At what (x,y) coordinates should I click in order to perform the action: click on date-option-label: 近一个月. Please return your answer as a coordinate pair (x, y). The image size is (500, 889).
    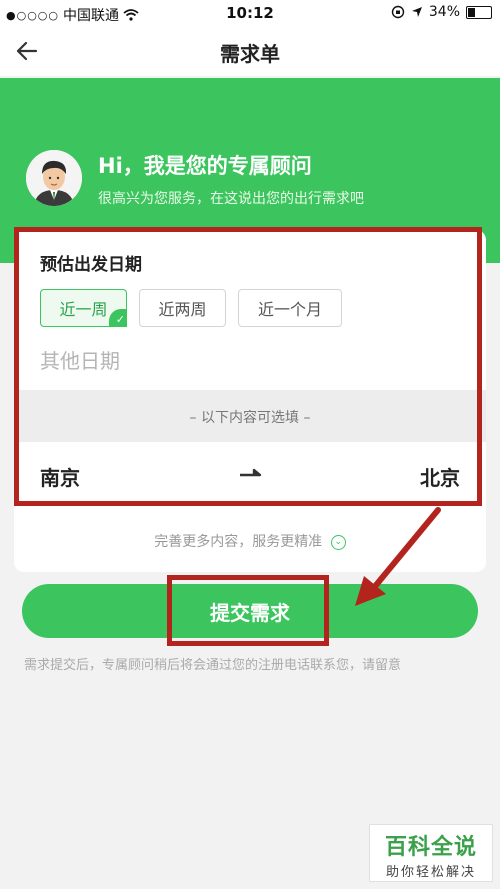
    Looking at the image, I should click on (289, 309).